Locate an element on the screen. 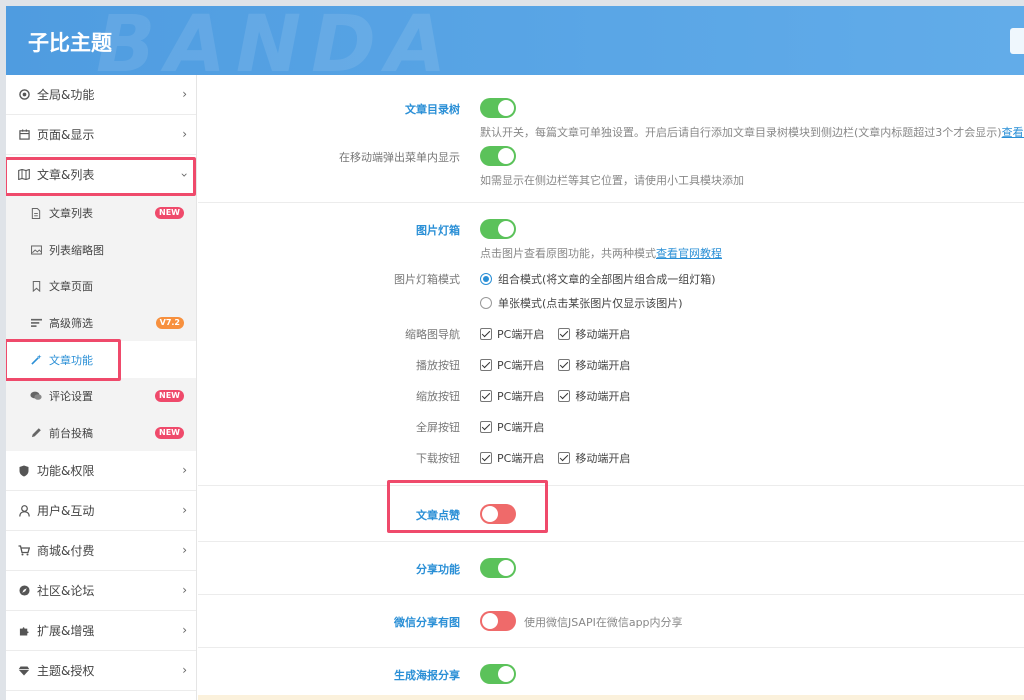 The height and width of the screenshot is (700, 1024). share-toggle is located at coordinates (498, 568).